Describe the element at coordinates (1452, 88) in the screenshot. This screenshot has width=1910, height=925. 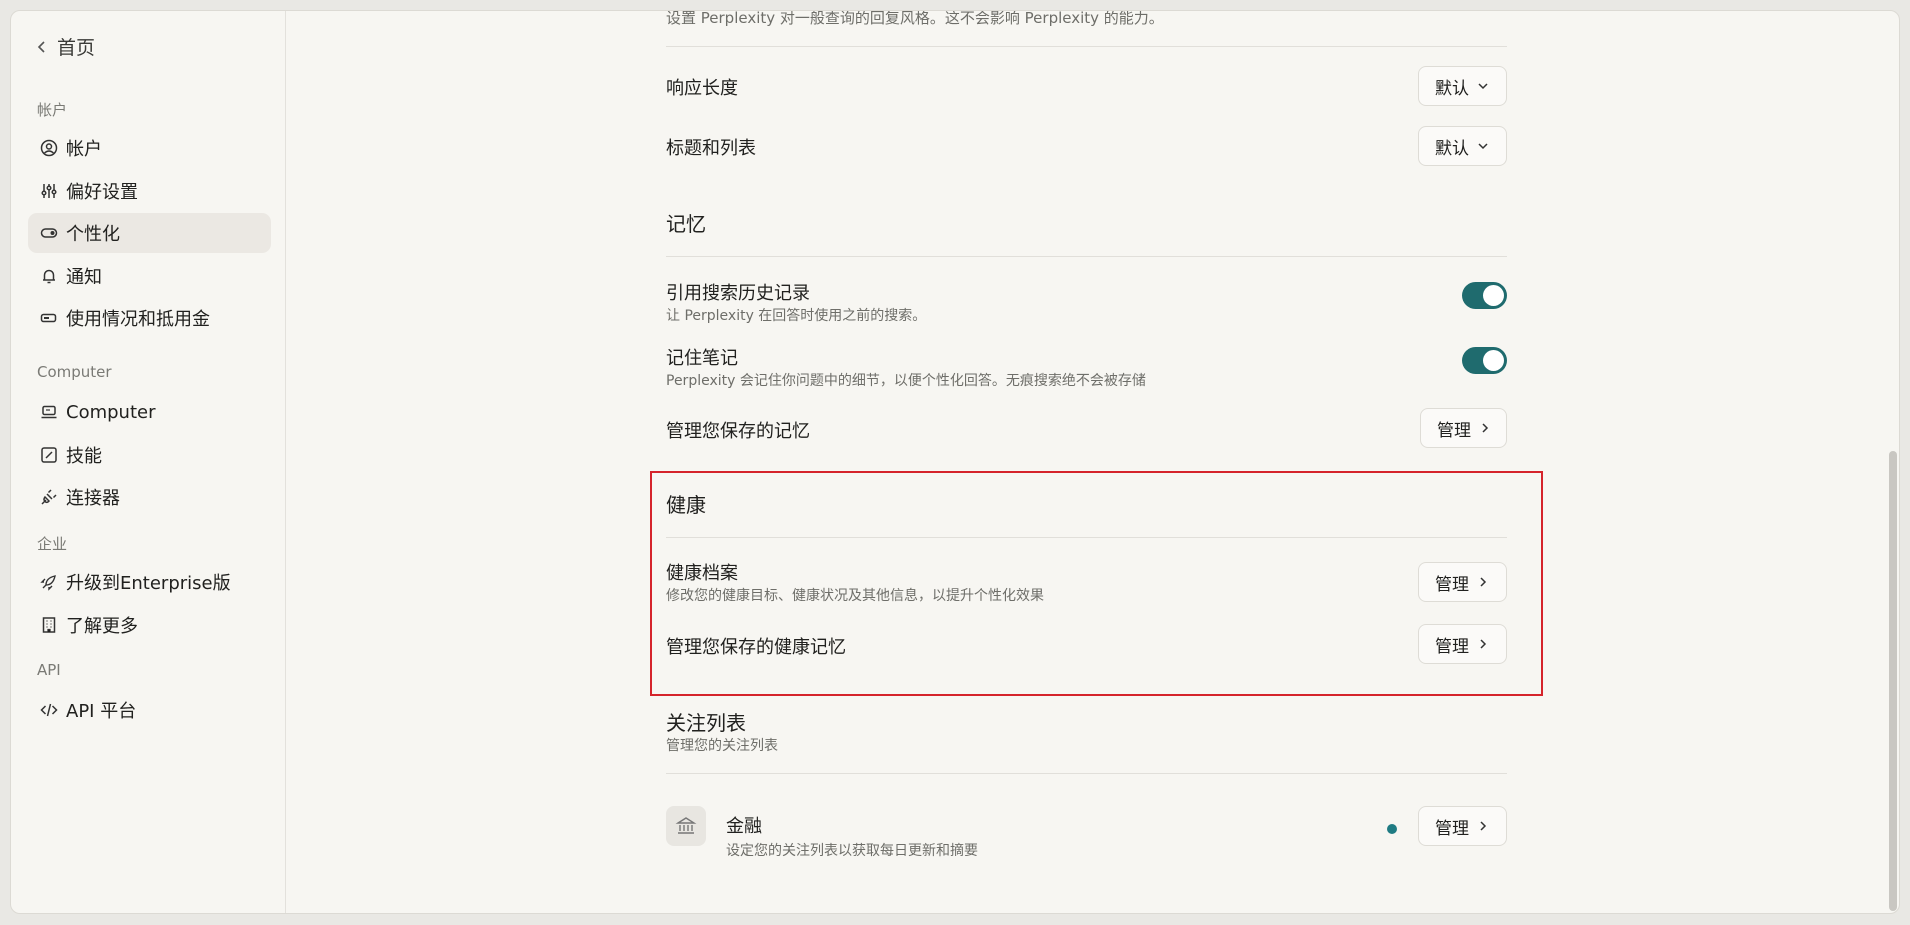
I see `response-length-value: 默认` at that location.